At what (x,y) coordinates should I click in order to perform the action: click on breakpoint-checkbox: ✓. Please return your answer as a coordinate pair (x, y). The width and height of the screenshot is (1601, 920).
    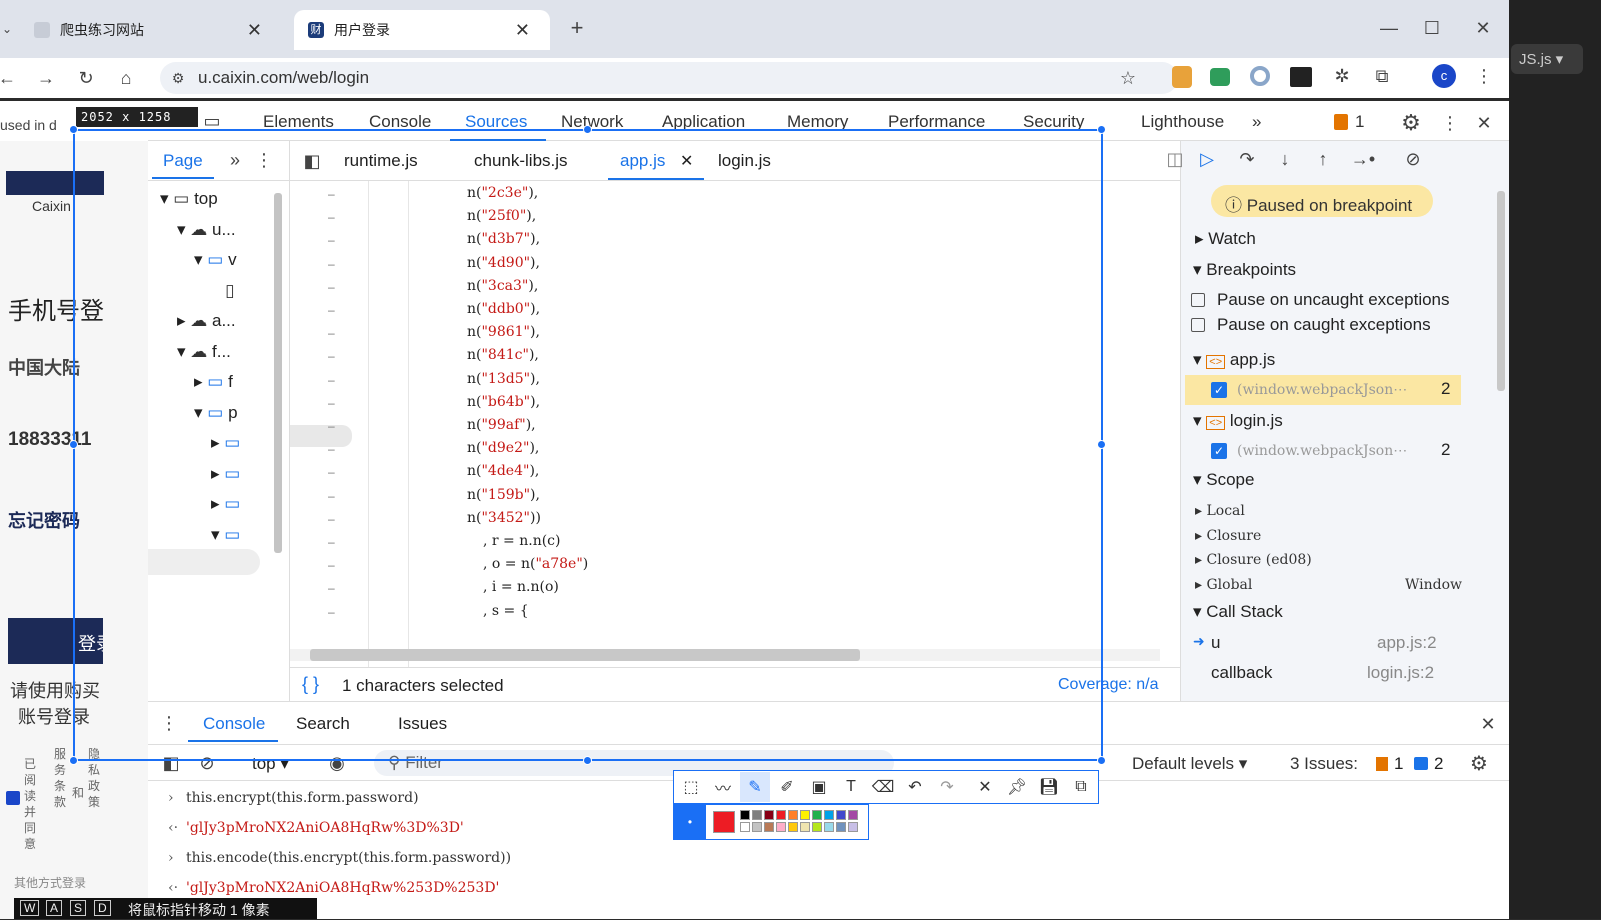
    Looking at the image, I should click on (1219, 390).